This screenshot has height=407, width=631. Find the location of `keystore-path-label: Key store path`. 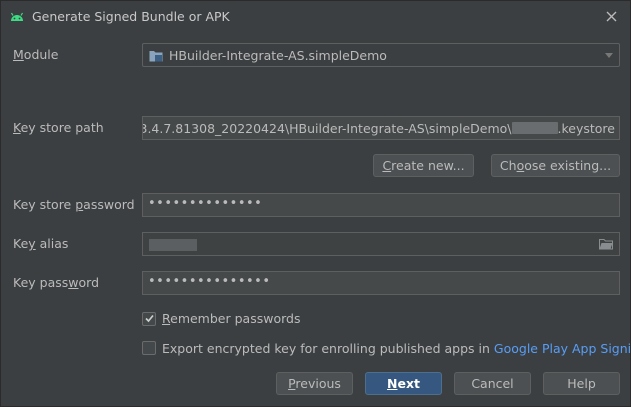

keystore-path-label: Key store path is located at coordinates (58, 127).